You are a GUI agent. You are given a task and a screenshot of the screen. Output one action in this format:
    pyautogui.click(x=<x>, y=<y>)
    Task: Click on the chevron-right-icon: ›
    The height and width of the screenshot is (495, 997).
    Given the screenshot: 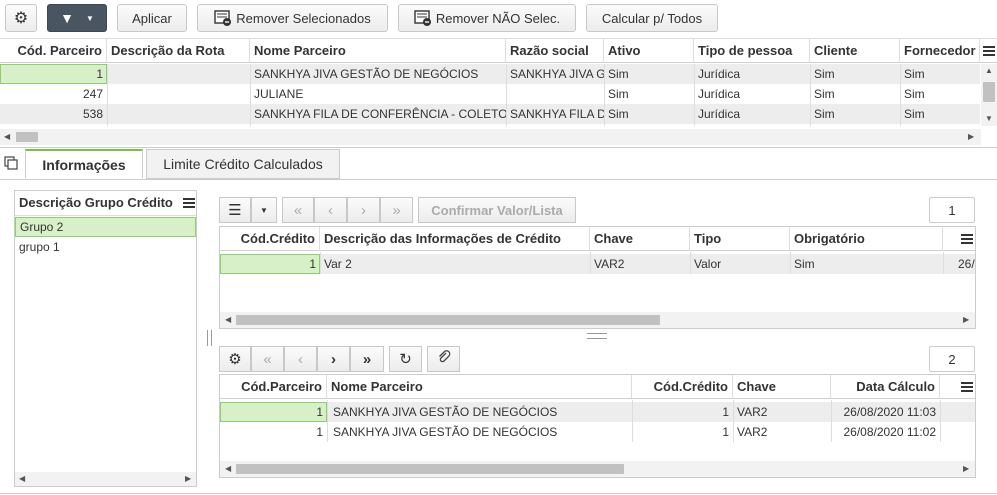 What is the action you would take?
    pyautogui.click(x=363, y=210)
    